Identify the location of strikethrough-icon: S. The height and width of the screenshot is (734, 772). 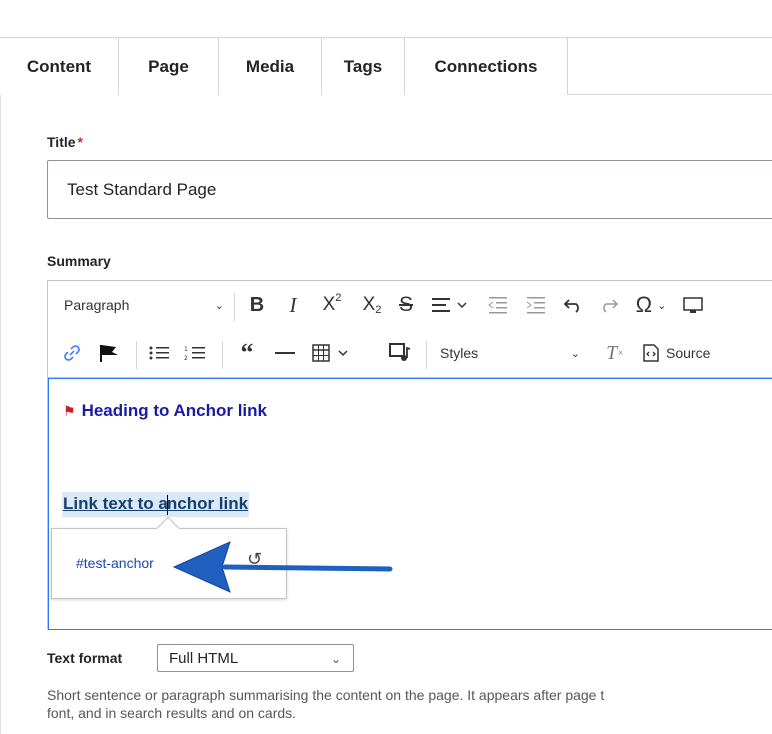
(406, 305).